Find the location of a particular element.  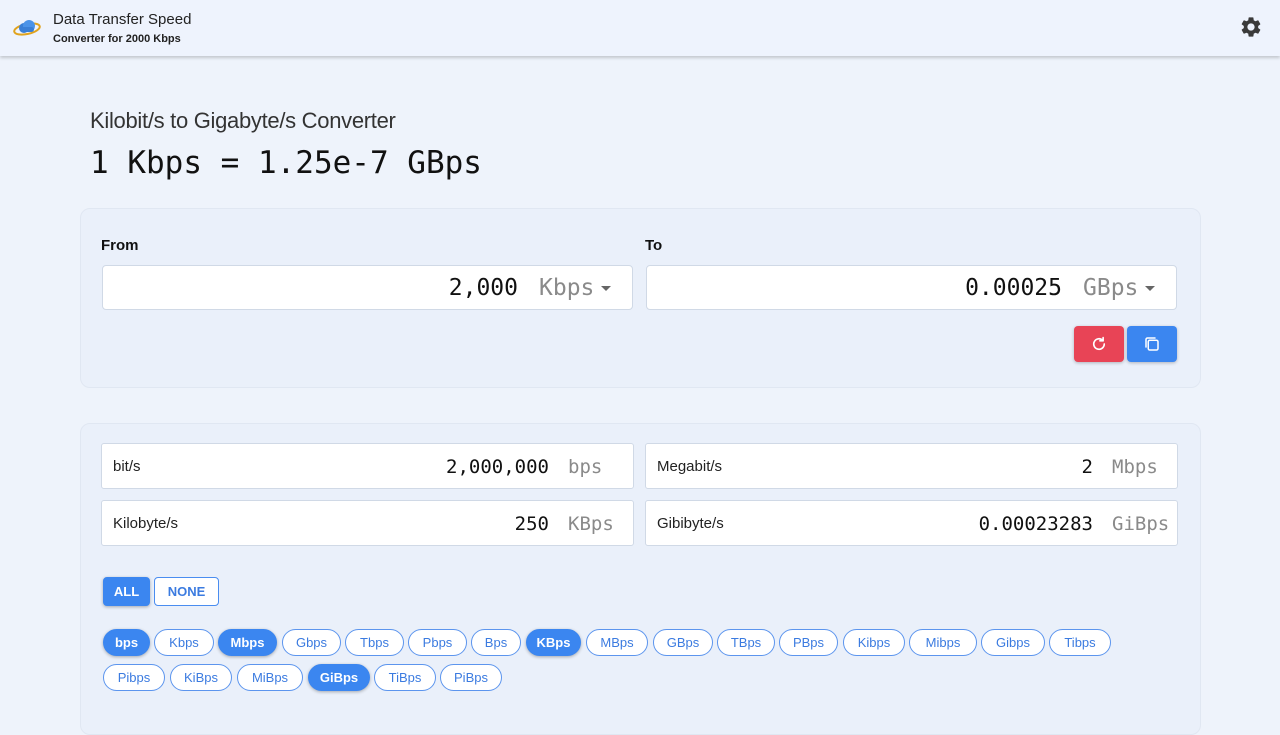

unit-chip: PBps is located at coordinates (808, 642).